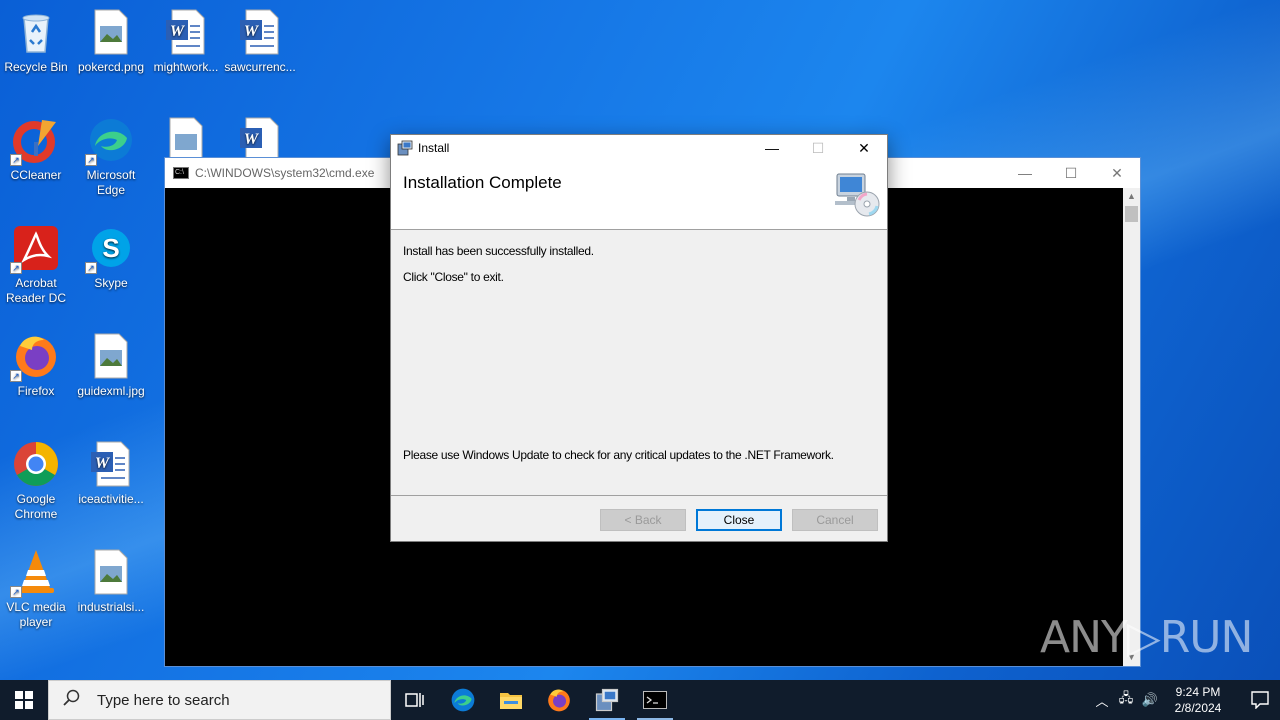 The width and height of the screenshot is (1280, 720). I want to click on desktop-icon-guidexml: guidexml.jpg, so click(111, 365).